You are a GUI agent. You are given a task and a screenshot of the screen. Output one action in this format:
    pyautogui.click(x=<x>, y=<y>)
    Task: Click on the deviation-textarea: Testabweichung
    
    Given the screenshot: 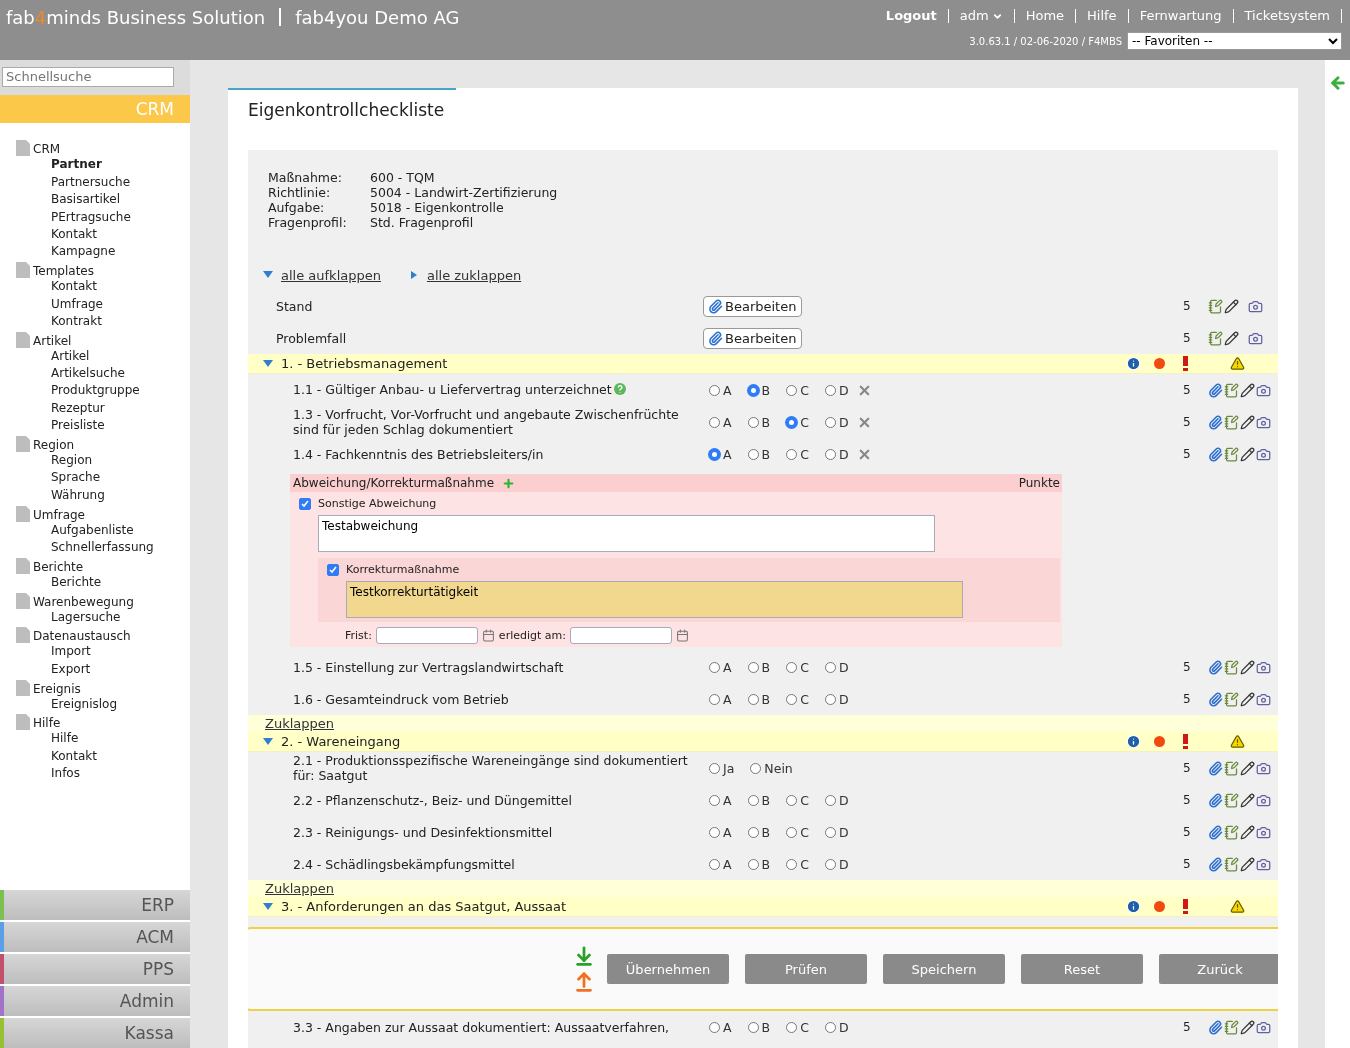 What is the action you would take?
    pyautogui.click(x=626, y=533)
    